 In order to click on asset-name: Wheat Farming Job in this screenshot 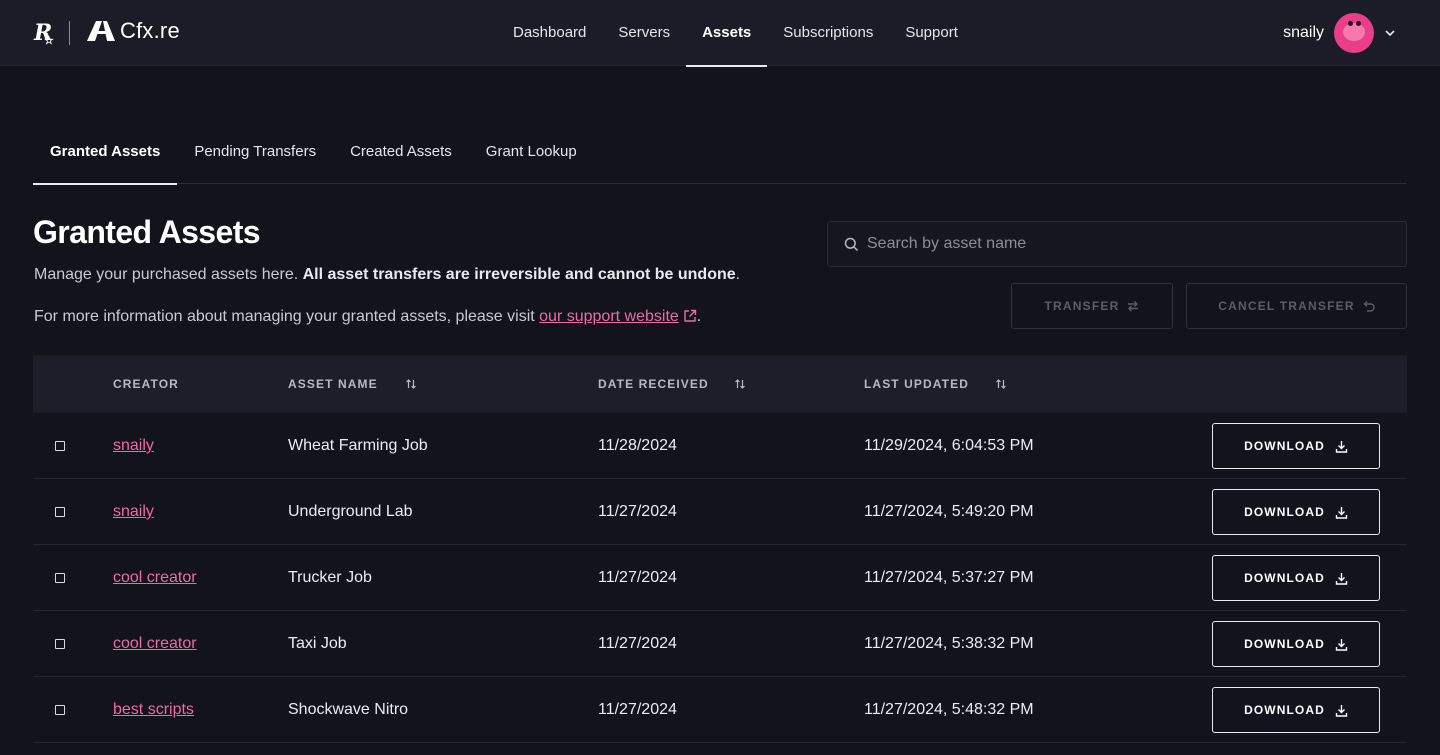, I will do `click(358, 445)`.